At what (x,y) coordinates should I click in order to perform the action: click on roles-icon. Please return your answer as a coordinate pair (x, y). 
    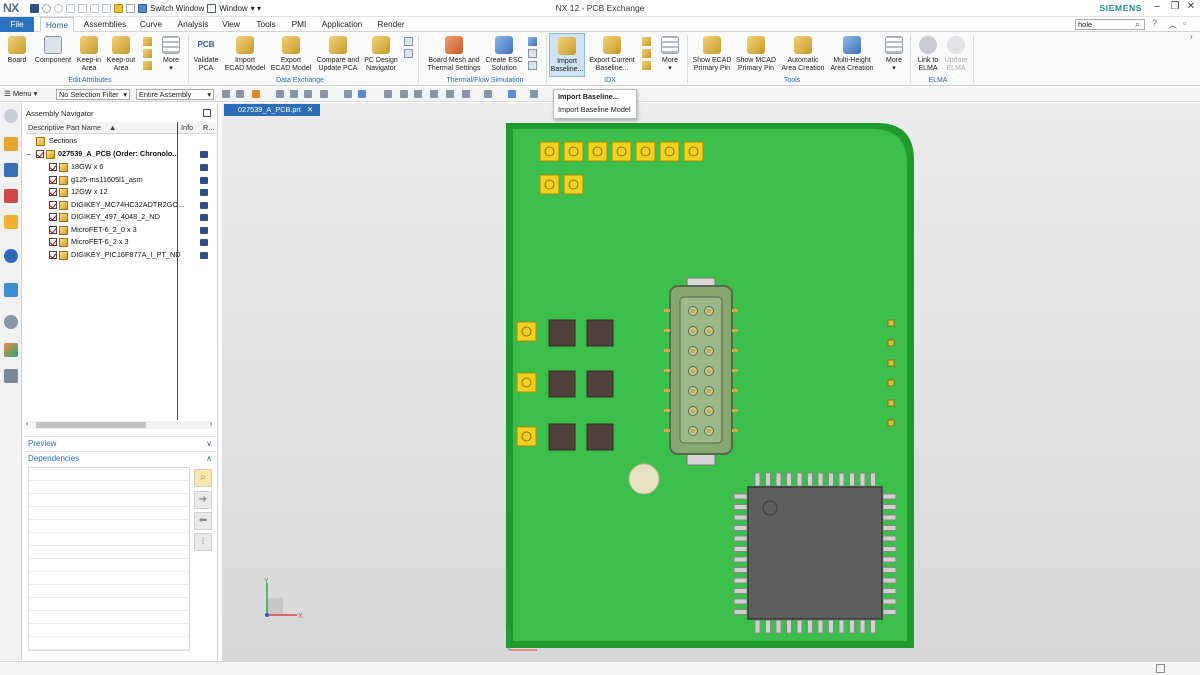
    Looking at the image, I should click on (11, 350).